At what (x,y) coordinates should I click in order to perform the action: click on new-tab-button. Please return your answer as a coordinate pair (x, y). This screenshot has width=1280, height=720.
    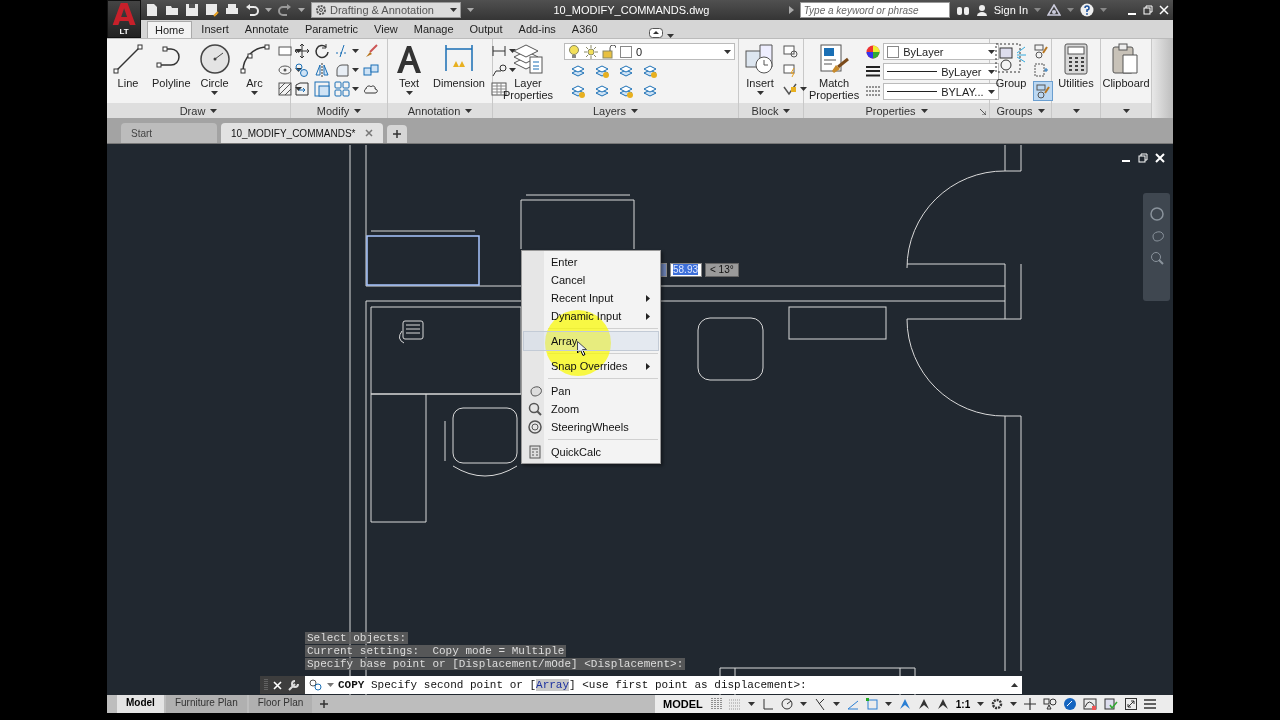
    Looking at the image, I should click on (397, 134).